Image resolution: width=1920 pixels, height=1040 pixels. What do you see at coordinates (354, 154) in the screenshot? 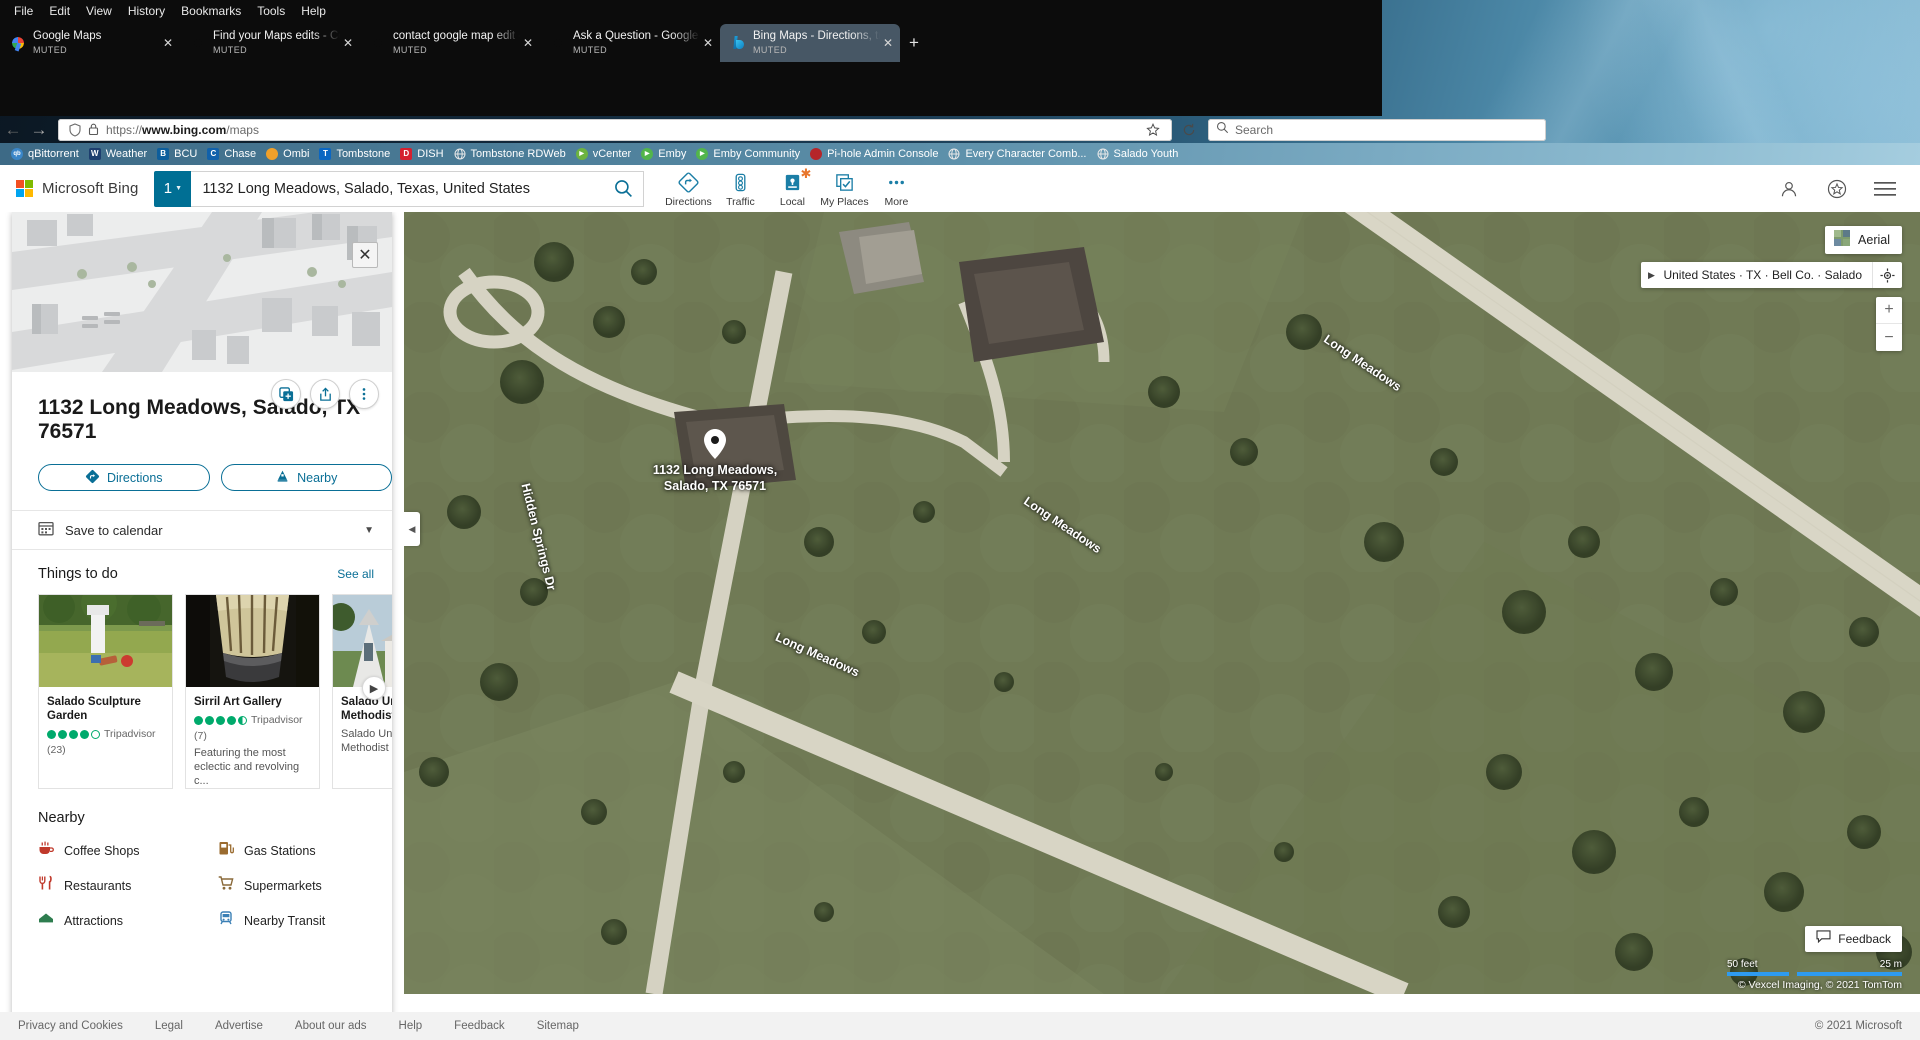
I see `bookmark-tombstone: T Tombstone` at bounding box center [354, 154].